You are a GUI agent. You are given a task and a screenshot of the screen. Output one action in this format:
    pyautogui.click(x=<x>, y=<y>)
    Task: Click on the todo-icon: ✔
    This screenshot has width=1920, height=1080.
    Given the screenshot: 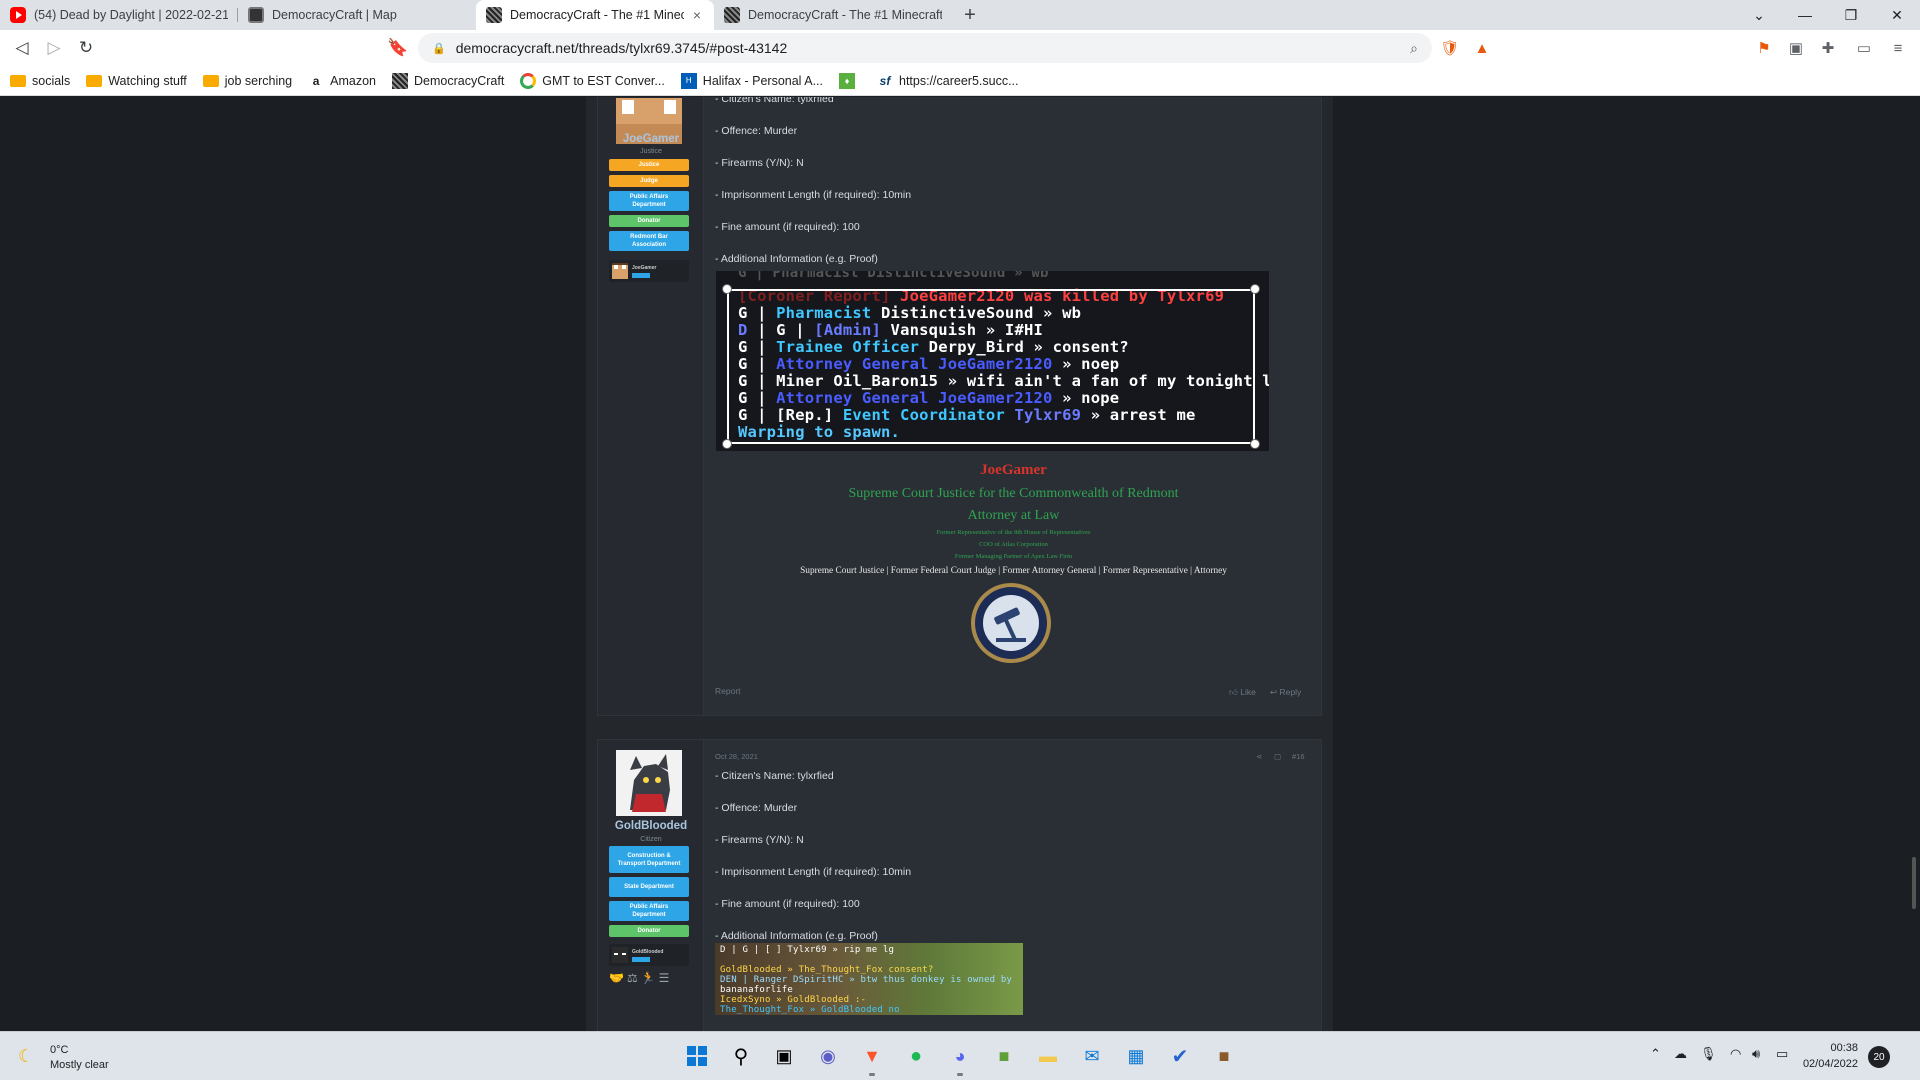 What is the action you would take?
    pyautogui.click(x=1180, y=1056)
    